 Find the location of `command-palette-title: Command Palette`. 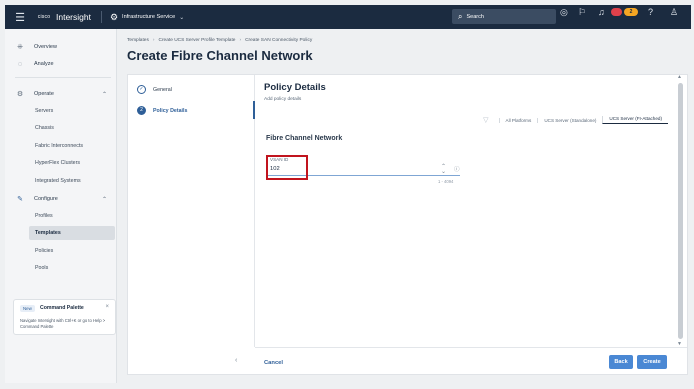

command-palette-title: Command Palette is located at coordinates (62, 308).